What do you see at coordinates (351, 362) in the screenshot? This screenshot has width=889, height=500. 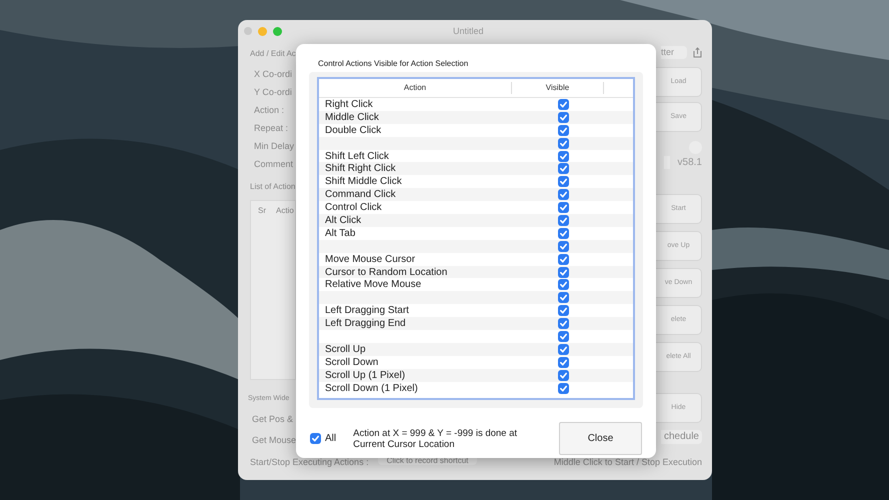 I see `action-name: Scroll Down` at bounding box center [351, 362].